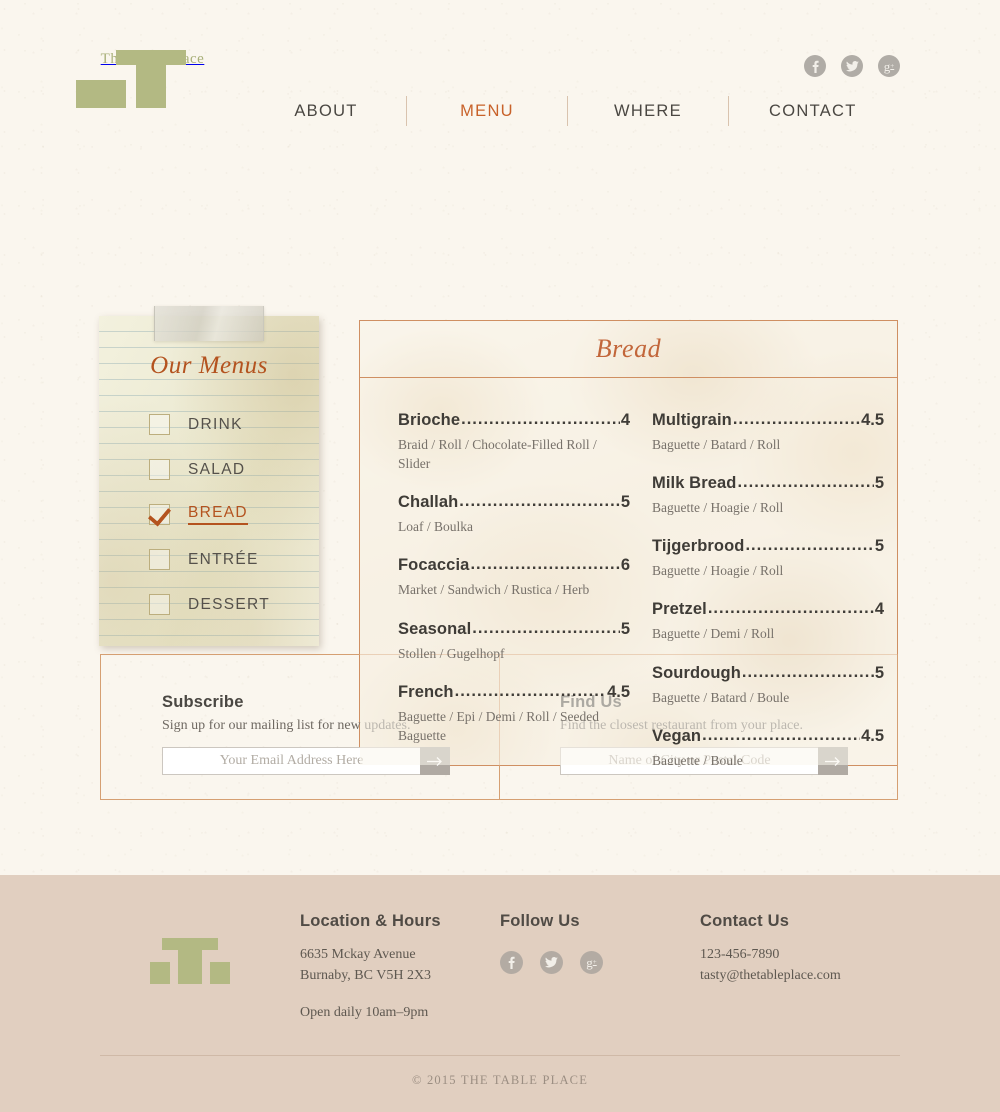 The width and height of the screenshot is (1000, 1112). What do you see at coordinates (366, 975) in the screenshot?
I see `footer-address-line: Burnaby, BC V5H 2X3` at bounding box center [366, 975].